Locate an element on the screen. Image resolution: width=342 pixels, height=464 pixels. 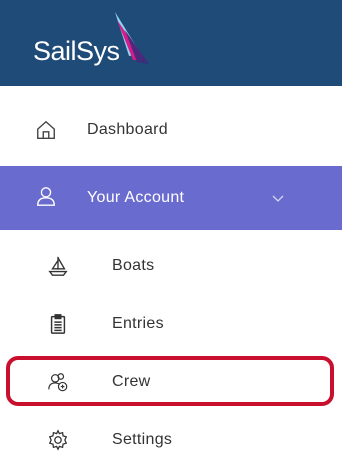
nav-item-entries: Entries is located at coordinates (171, 324).